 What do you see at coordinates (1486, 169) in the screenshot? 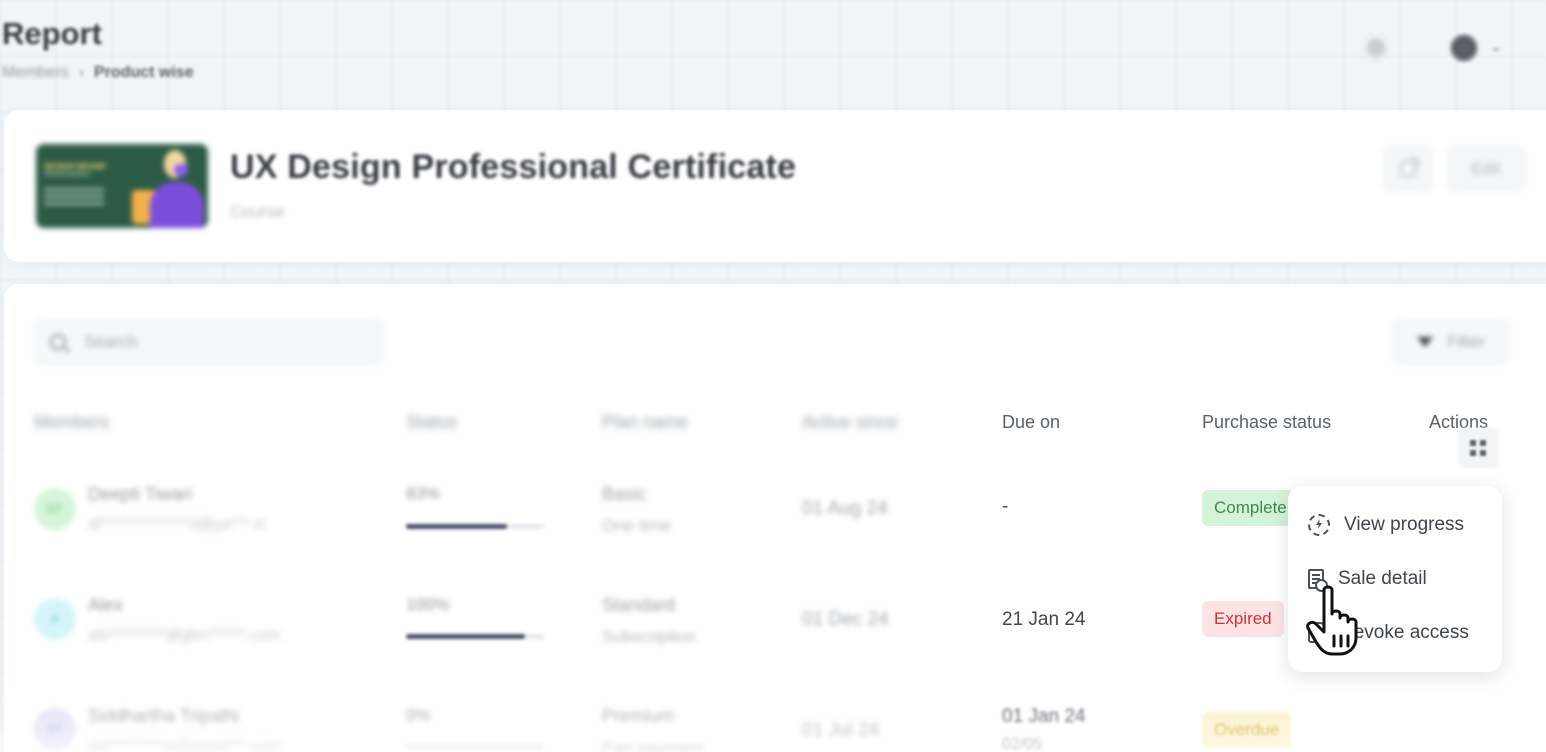
I see `edit-button: Edit` at bounding box center [1486, 169].